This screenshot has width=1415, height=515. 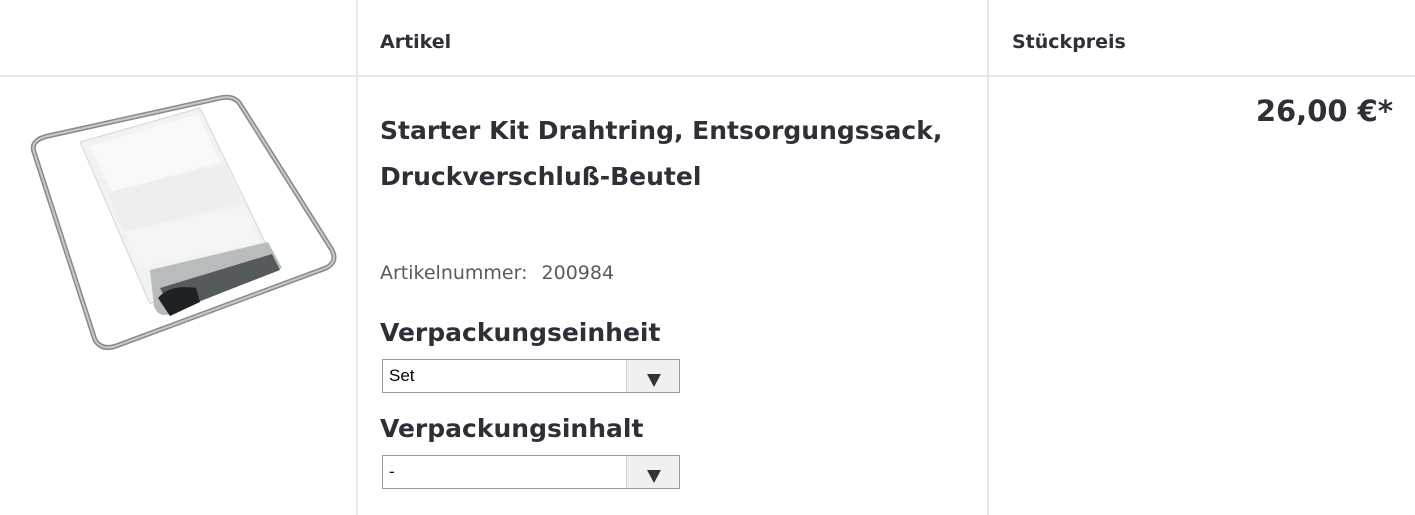 What do you see at coordinates (531, 376) in the screenshot?
I see `packaging-unit-select: Set` at bounding box center [531, 376].